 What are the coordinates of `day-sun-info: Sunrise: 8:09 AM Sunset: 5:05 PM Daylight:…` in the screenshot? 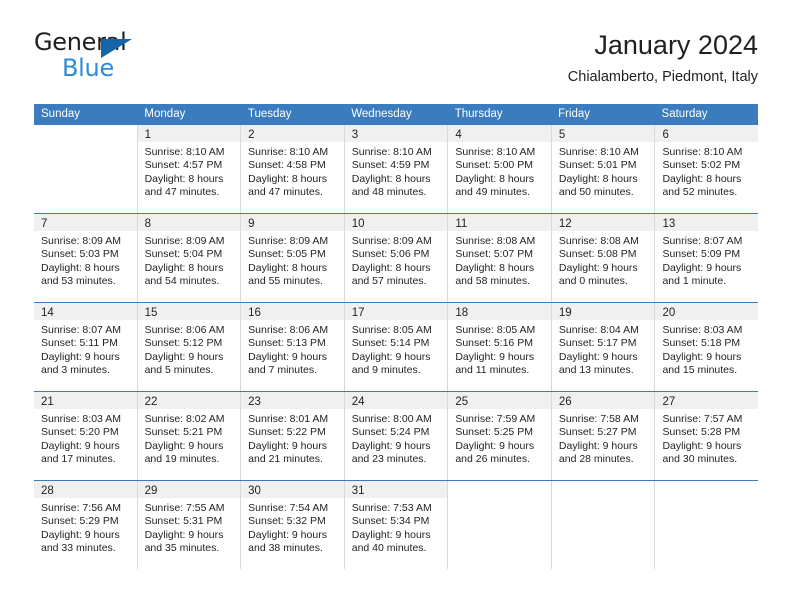 It's located at (292, 260).